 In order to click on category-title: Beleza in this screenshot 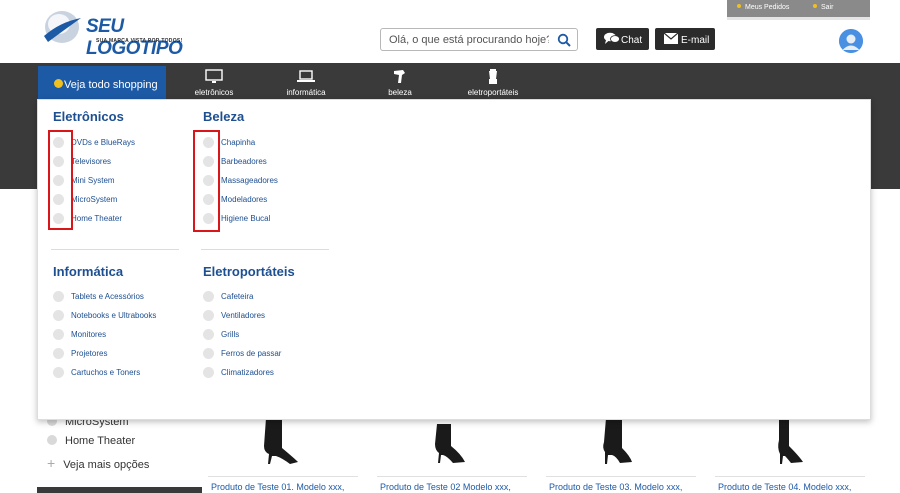, I will do `click(223, 116)`.